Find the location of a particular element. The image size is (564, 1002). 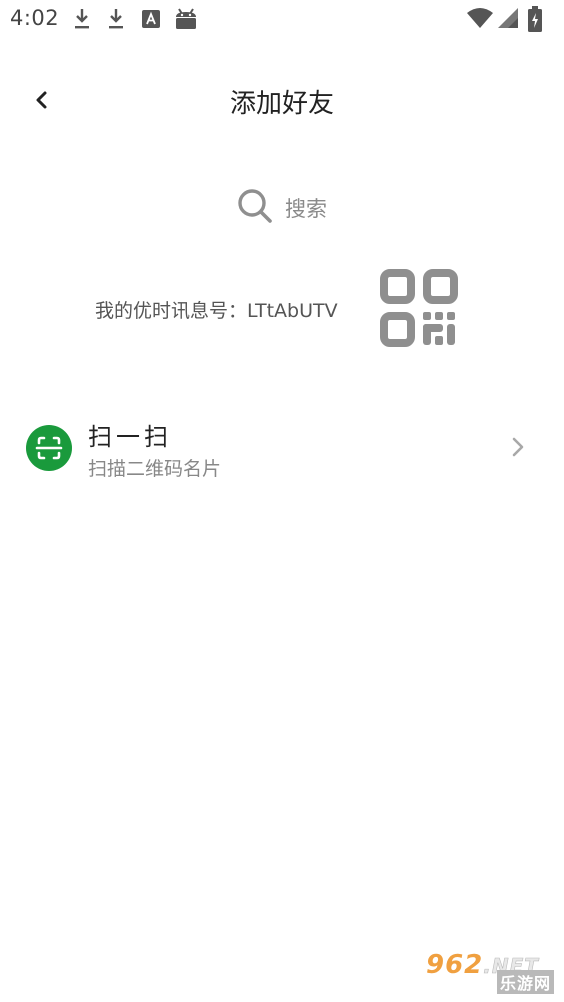

wifi-icon is located at coordinates (480, 18).